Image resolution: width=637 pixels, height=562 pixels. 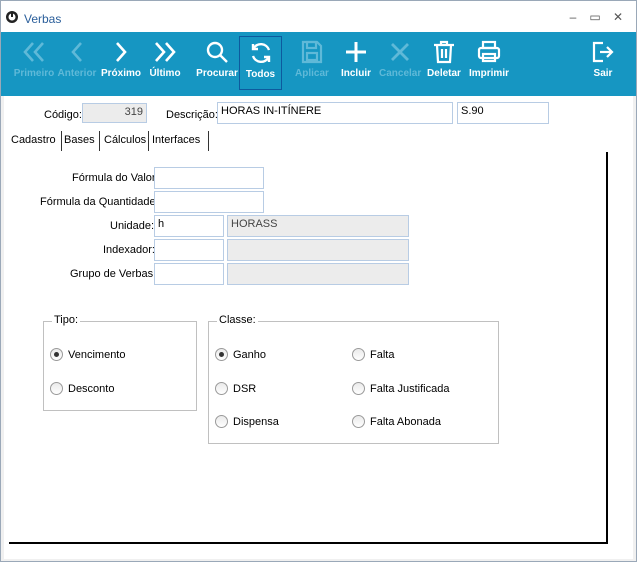 I want to click on sair-button: Sair, so click(x=603, y=63).